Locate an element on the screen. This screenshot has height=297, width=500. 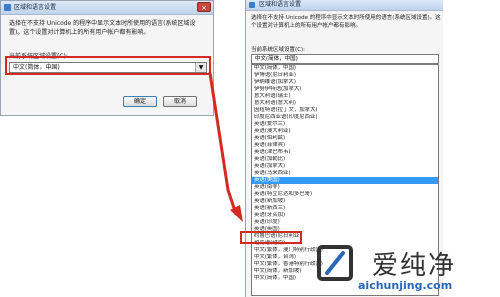
brand-name: 爱纯净 is located at coordinates (414, 266).